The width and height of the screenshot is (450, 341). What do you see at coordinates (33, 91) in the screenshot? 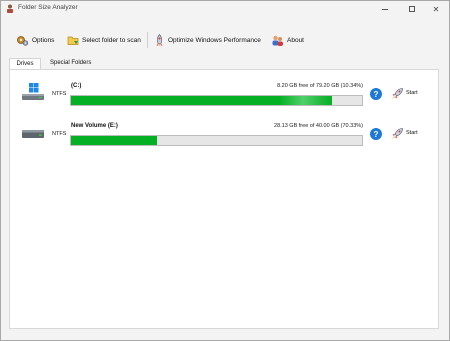
I see `windows-drive-icon` at bounding box center [33, 91].